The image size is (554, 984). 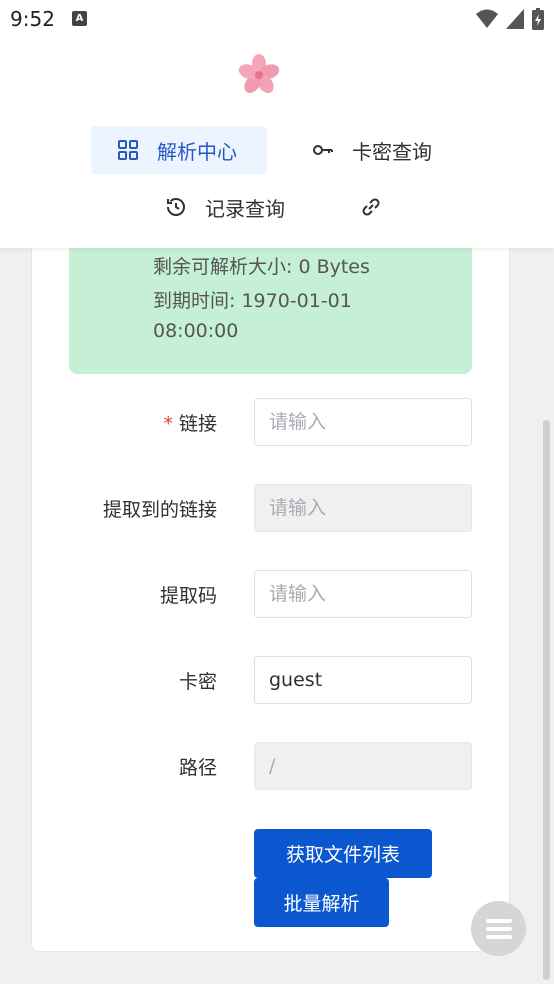 I want to click on remaining-size-text: 剩余可解析大小: 0 Bytes, so click(x=261, y=267).